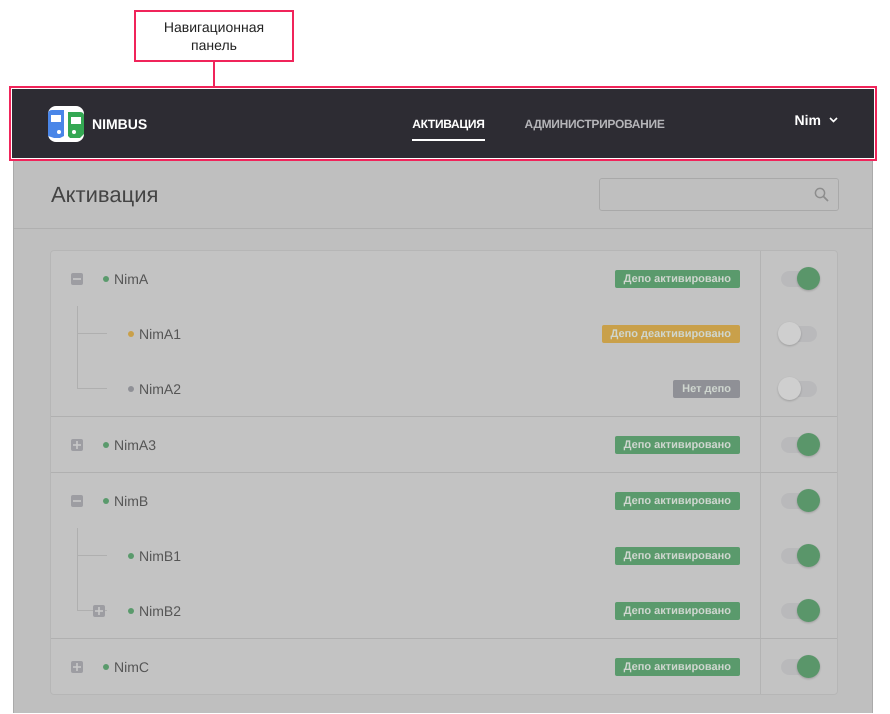  What do you see at coordinates (66, 124) in the screenshot?
I see `logo-icon` at bounding box center [66, 124].